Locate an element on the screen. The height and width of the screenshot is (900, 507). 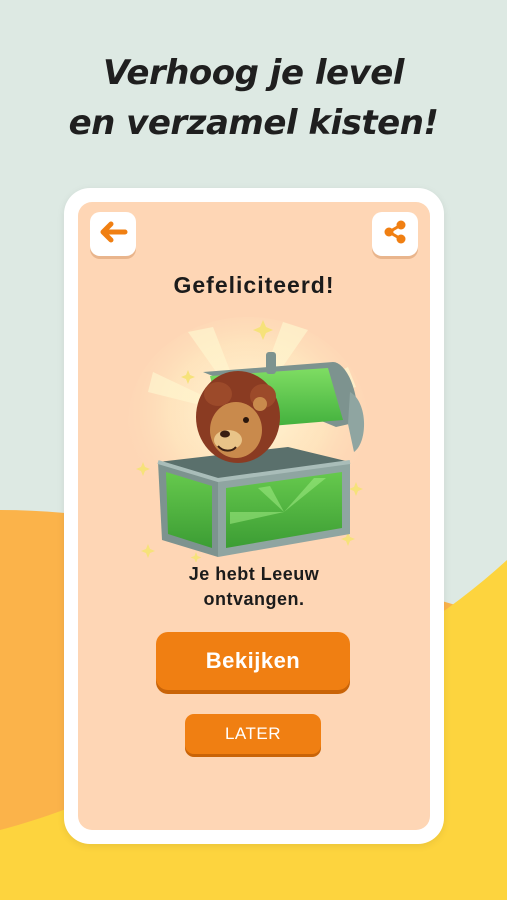
share-button is located at coordinates (395, 234).